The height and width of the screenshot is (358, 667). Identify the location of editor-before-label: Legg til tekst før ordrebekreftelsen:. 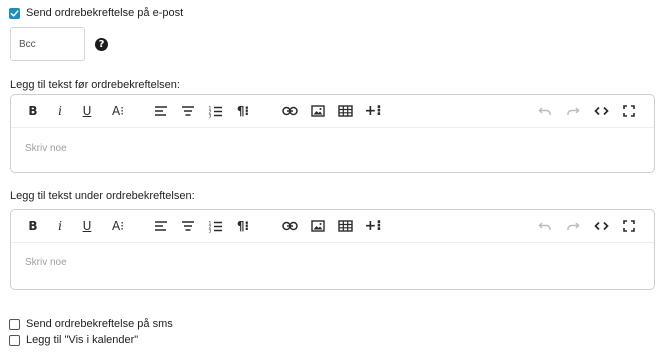
(95, 85).